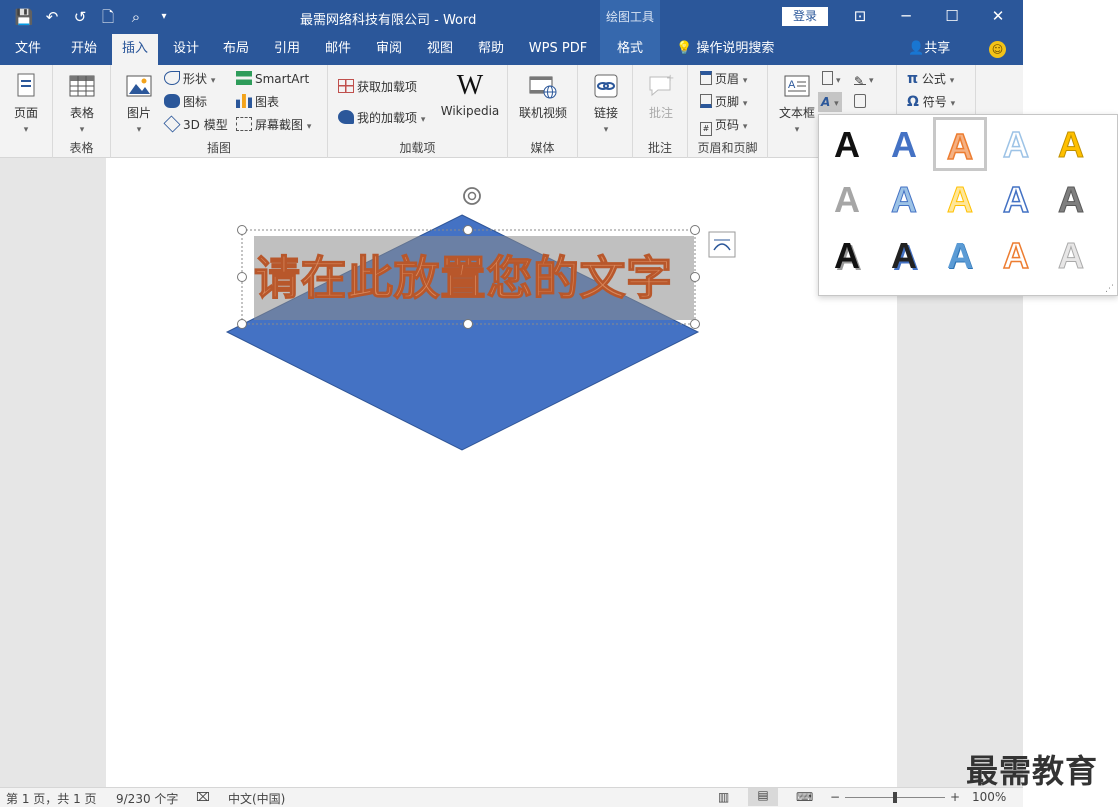  Describe the element at coordinates (929, 49) in the screenshot. I see `share-button: 👤共享` at that location.